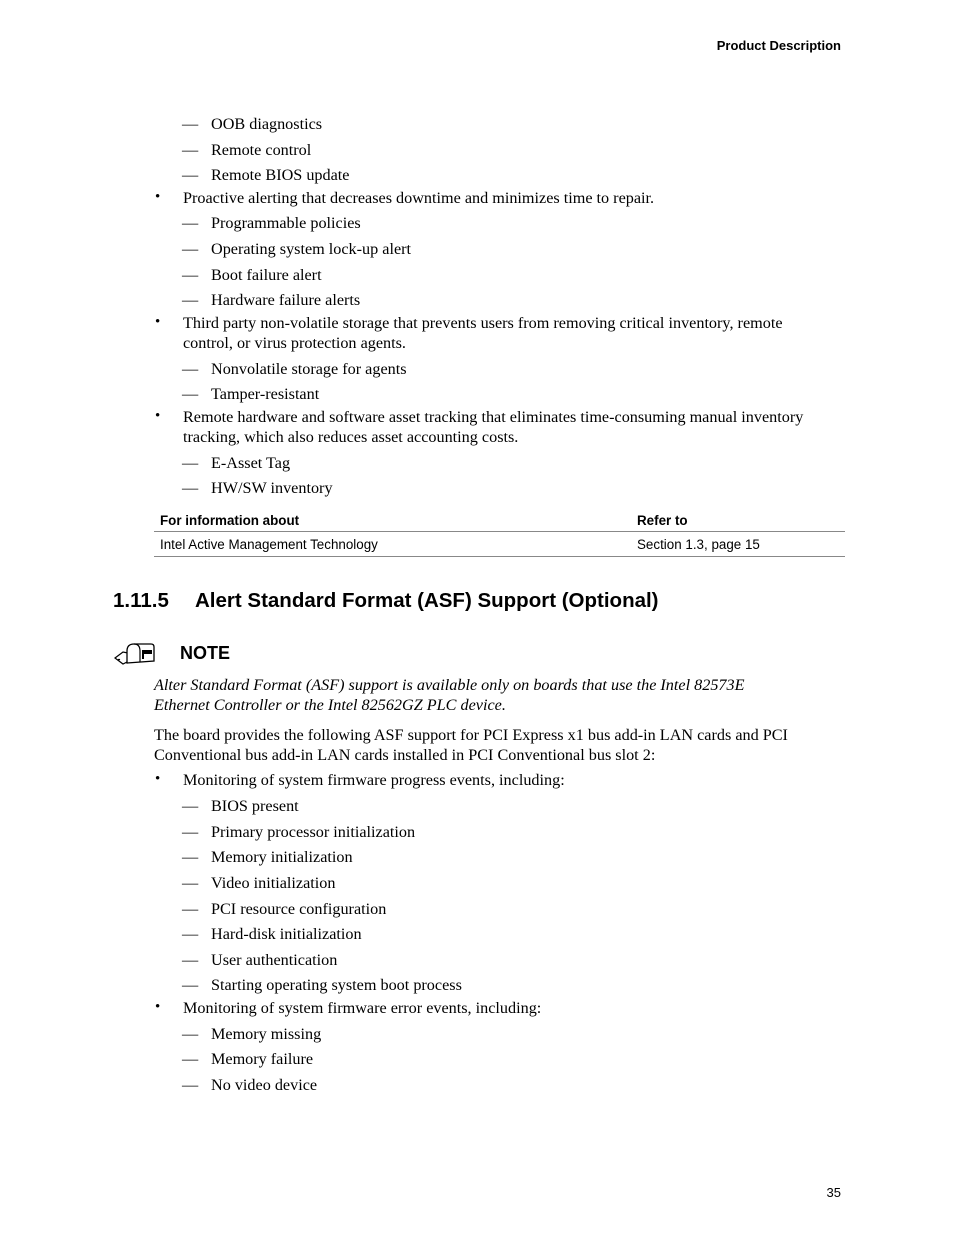 This screenshot has width=954, height=1235. Describe the element at coordinates (134, 654) in the screenshot. I see `mailbox-icon` at that location.